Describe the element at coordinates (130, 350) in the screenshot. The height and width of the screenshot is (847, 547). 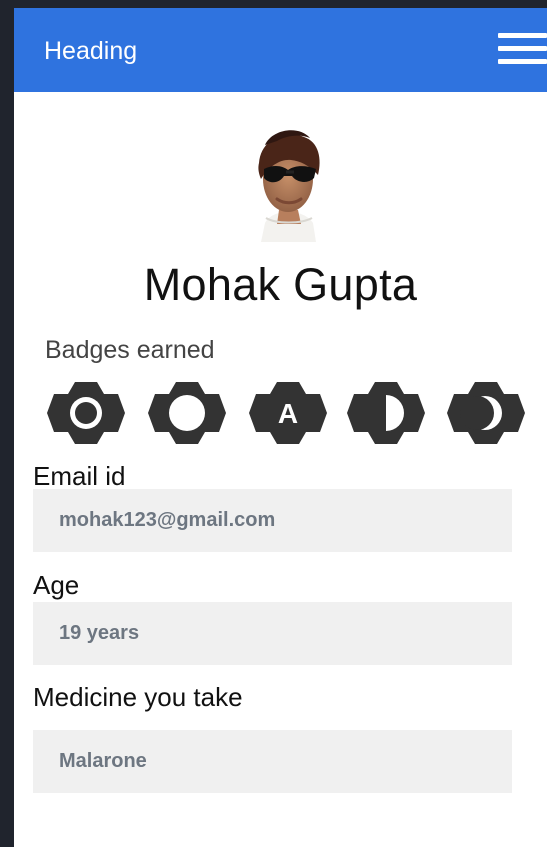
I see `badges-label: Badges earned` at that location.